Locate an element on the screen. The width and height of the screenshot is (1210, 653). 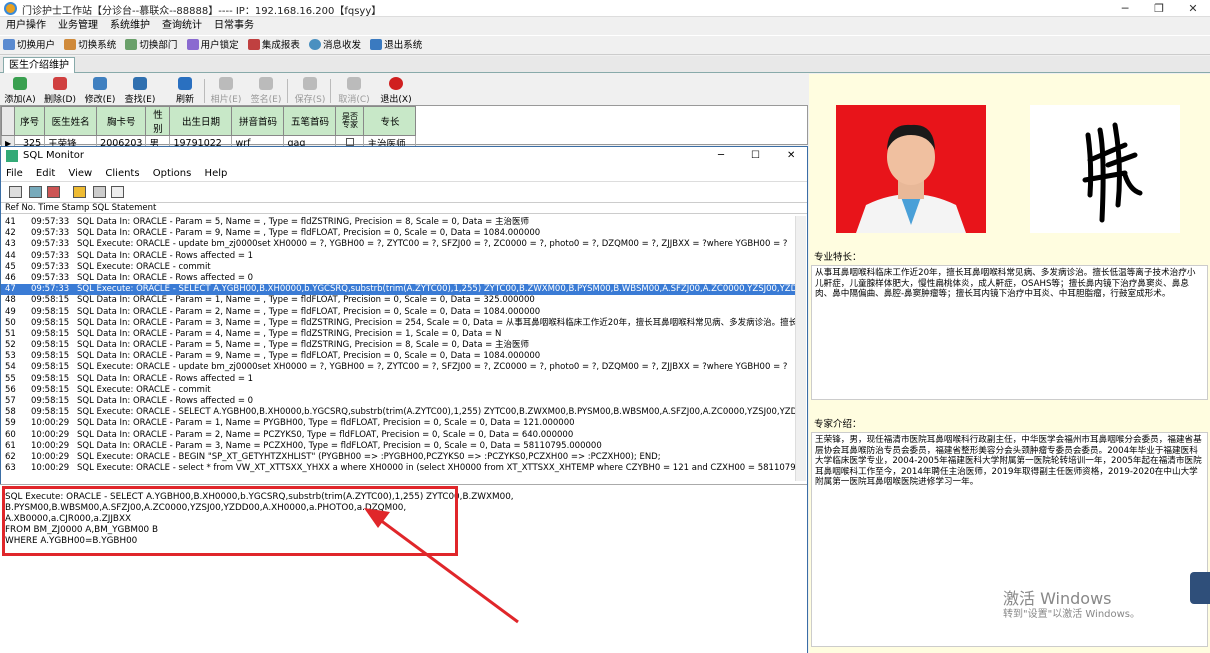
close-button: ✕ is located at coordinates (1193, 8).